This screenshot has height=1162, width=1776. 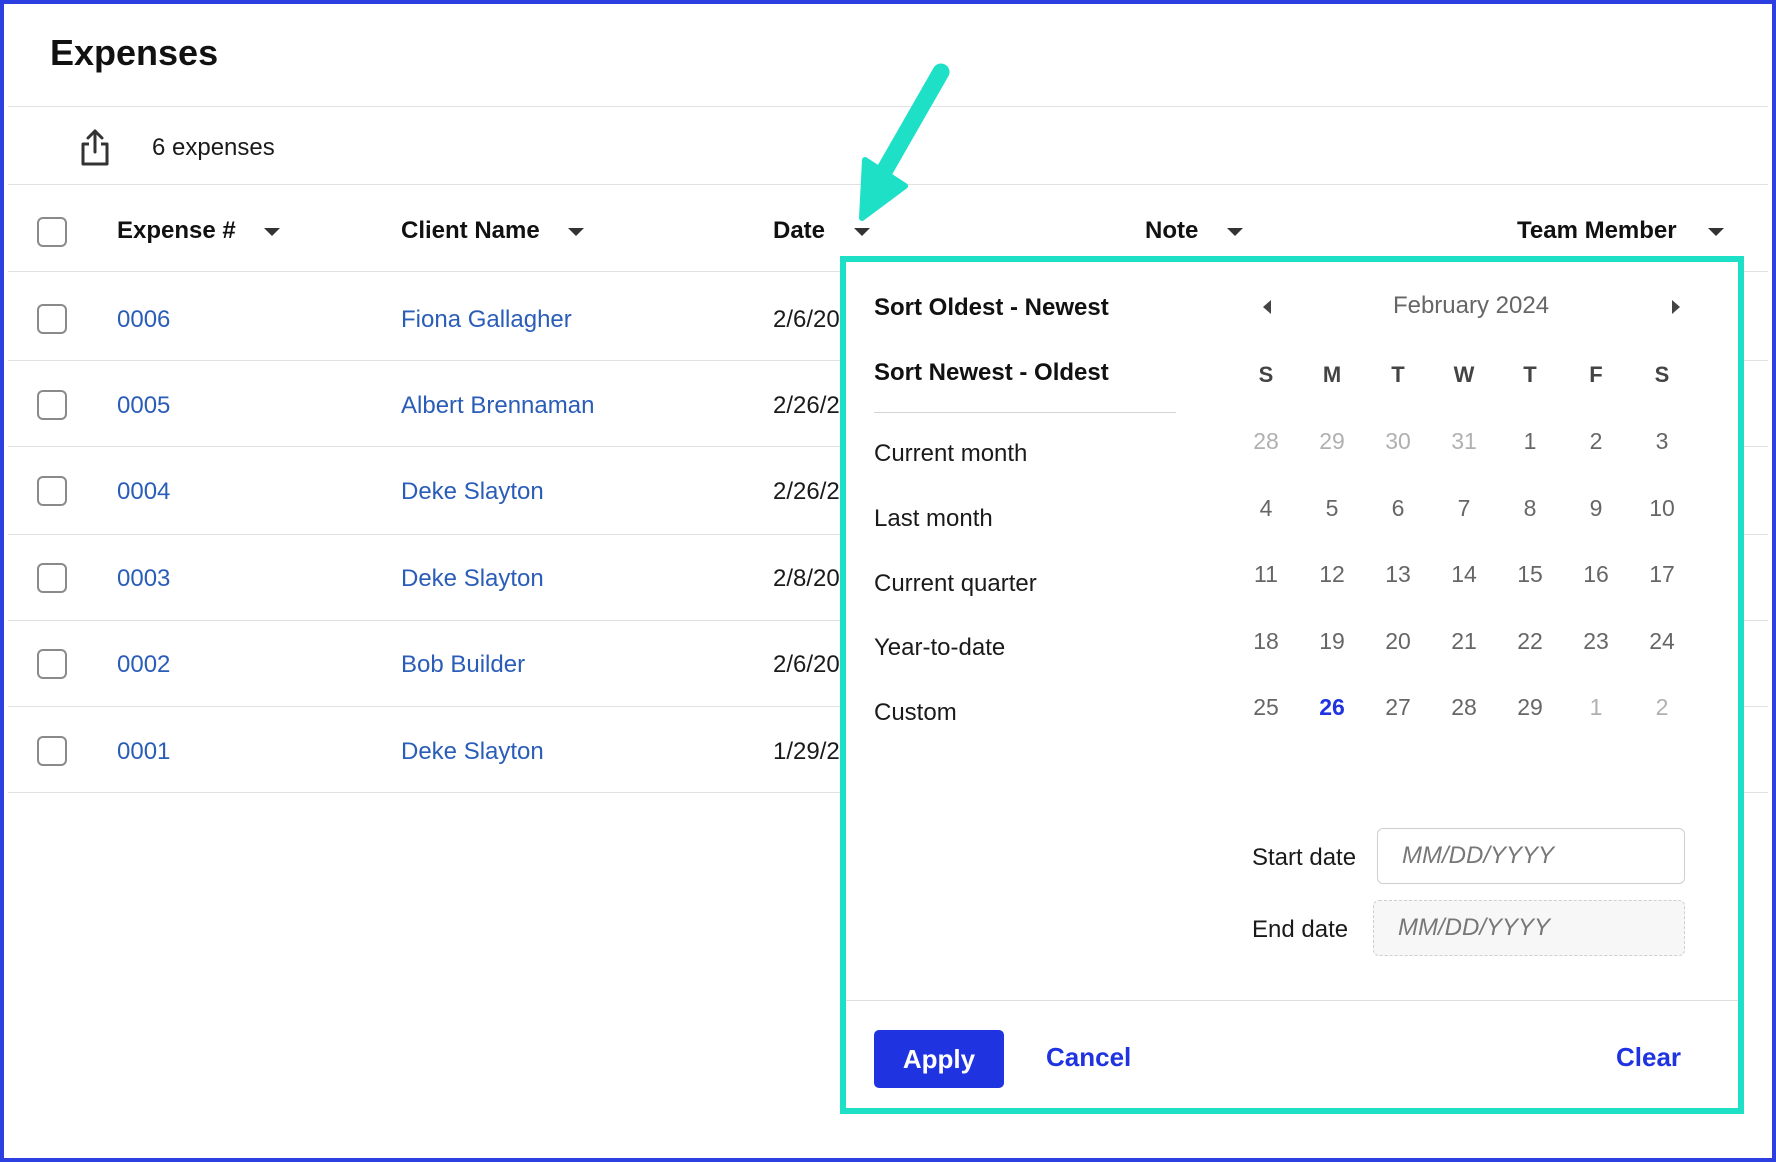 What do you see at coordinates (143, 579) in the screenshot?
I see `expense-number-link: 0003` at bounding box center [143, 579].